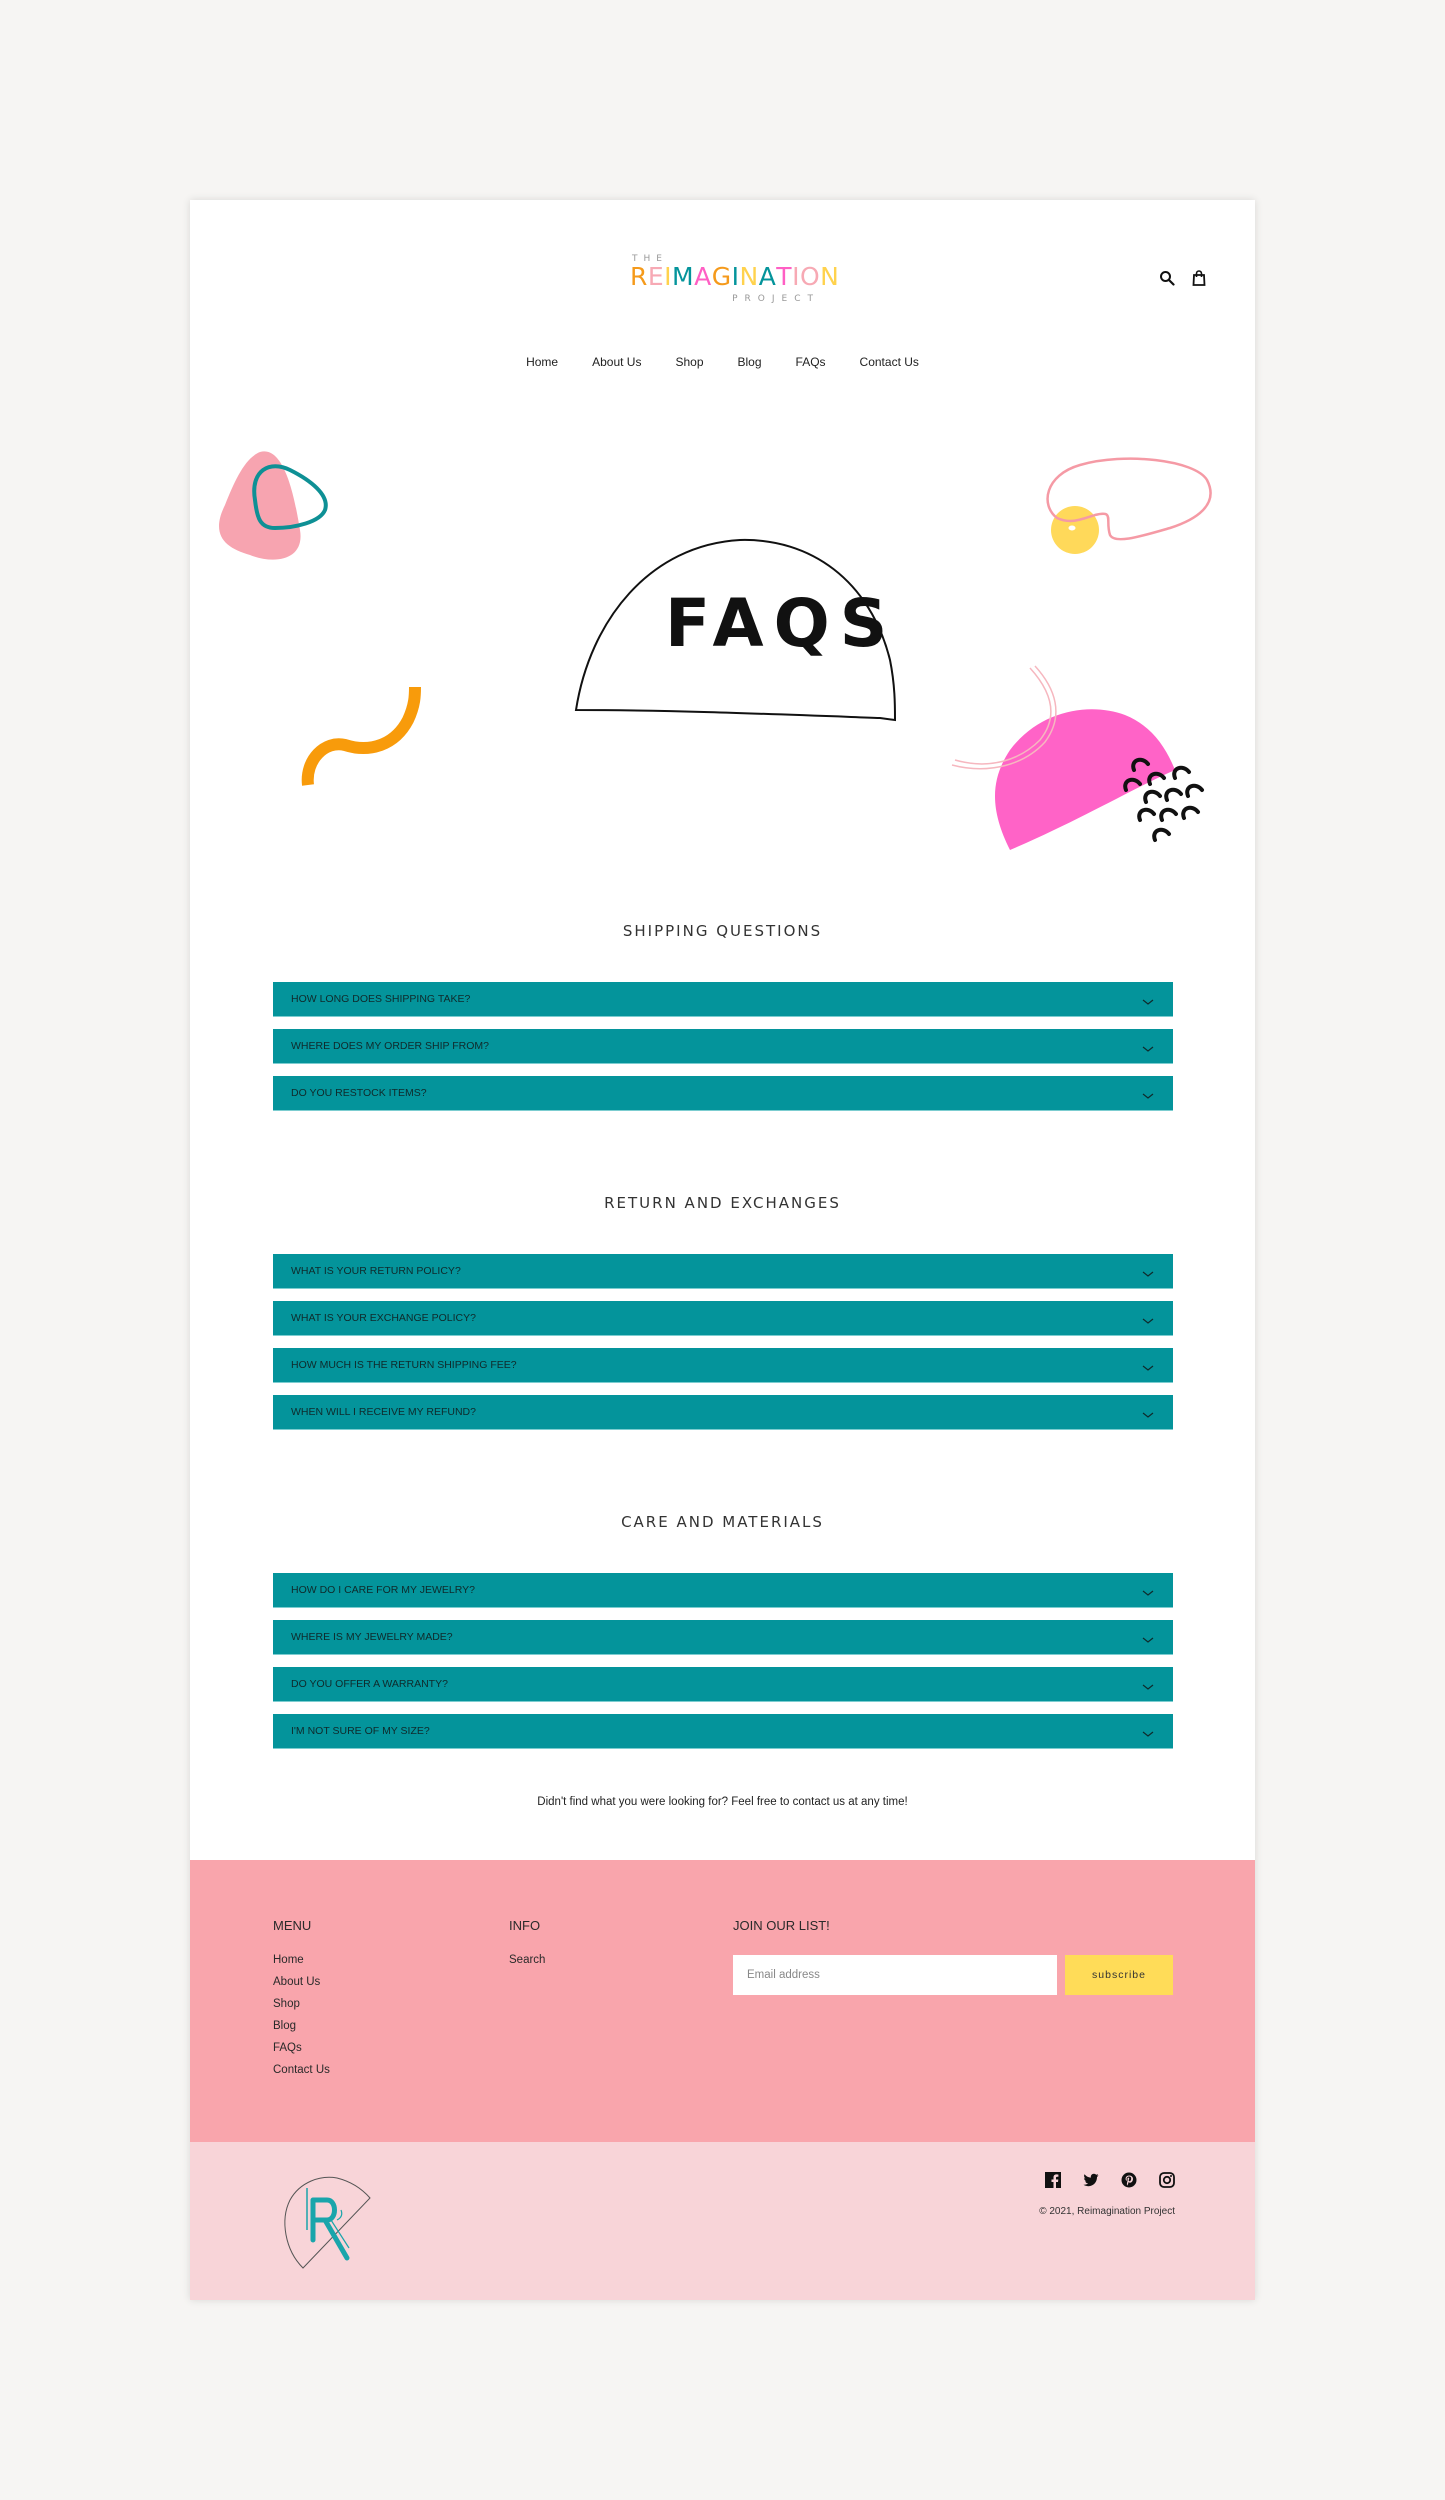  Describe the element at coordinates (1167, 278) in the screenshot. I see `search-icon` at that location.